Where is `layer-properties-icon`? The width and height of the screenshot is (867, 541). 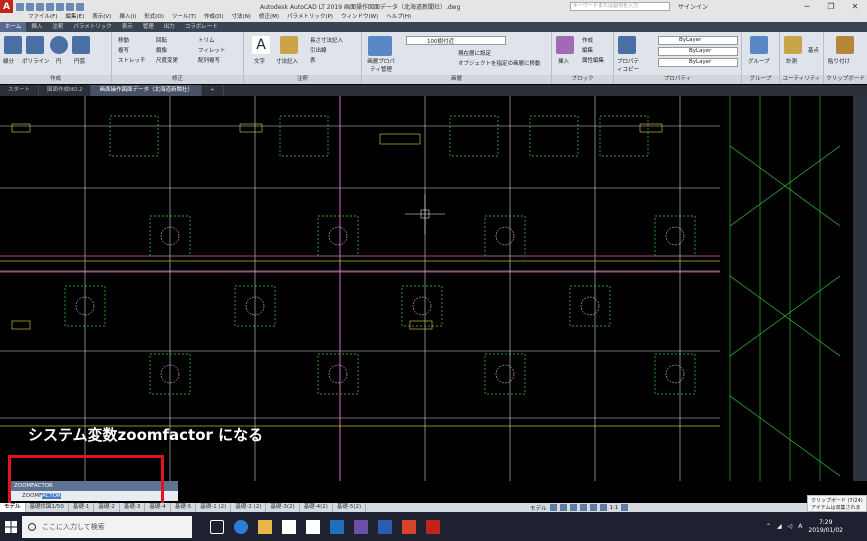 layer-properties-icon is located at coordinates (380, 46).